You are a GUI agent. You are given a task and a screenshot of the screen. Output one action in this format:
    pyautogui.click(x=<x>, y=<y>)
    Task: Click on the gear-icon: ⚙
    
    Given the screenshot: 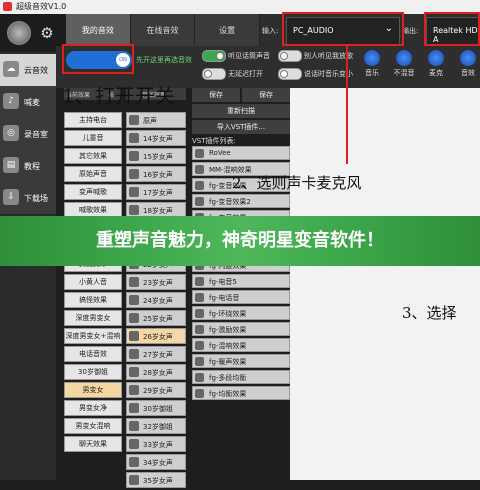 What is the action you would take?
    pyautogui.click(x=47, y=33)
    